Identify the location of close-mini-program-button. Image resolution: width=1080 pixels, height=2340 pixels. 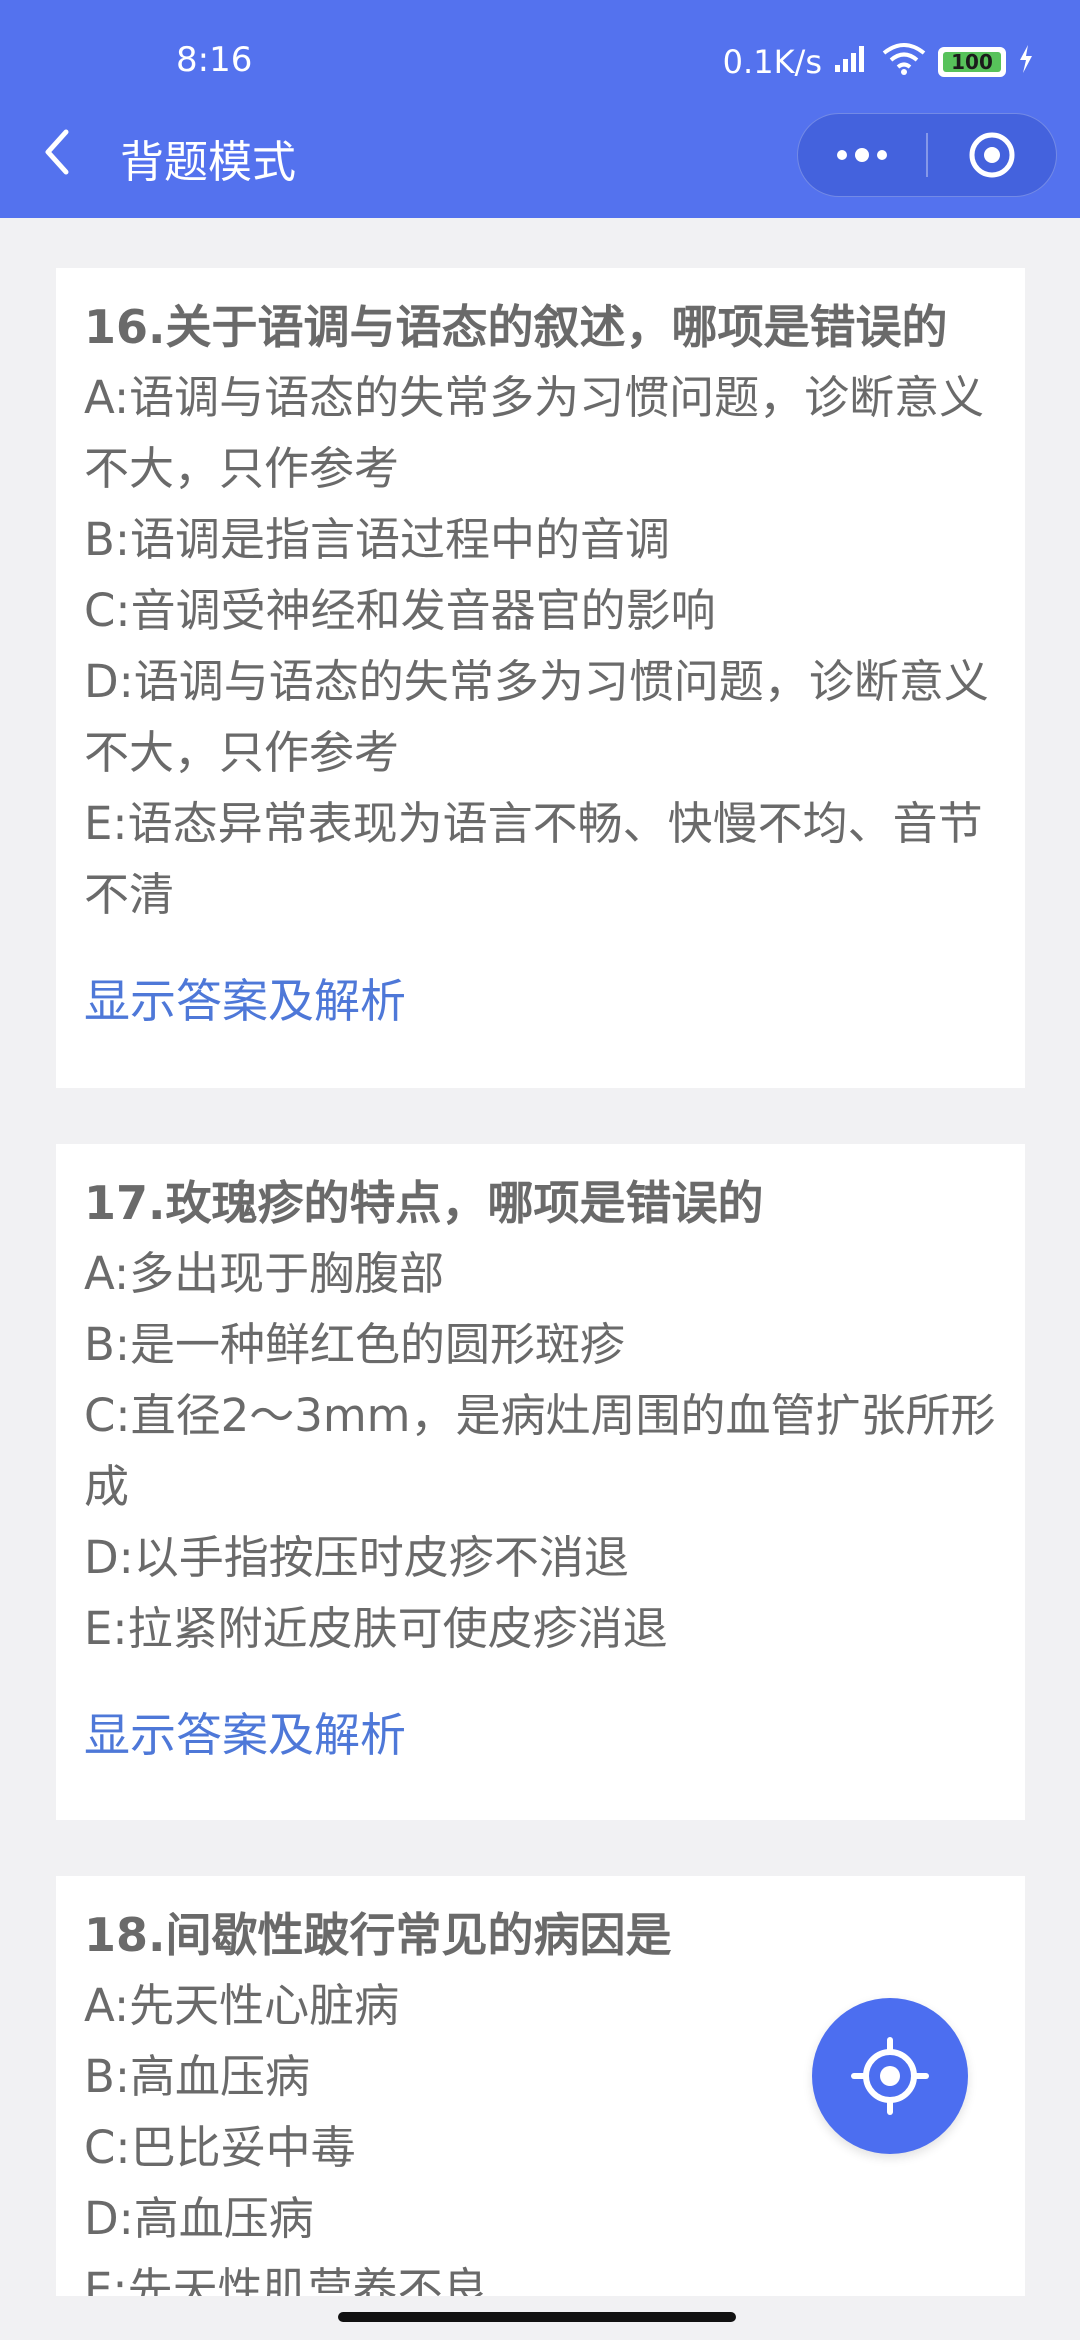
(992, 155).